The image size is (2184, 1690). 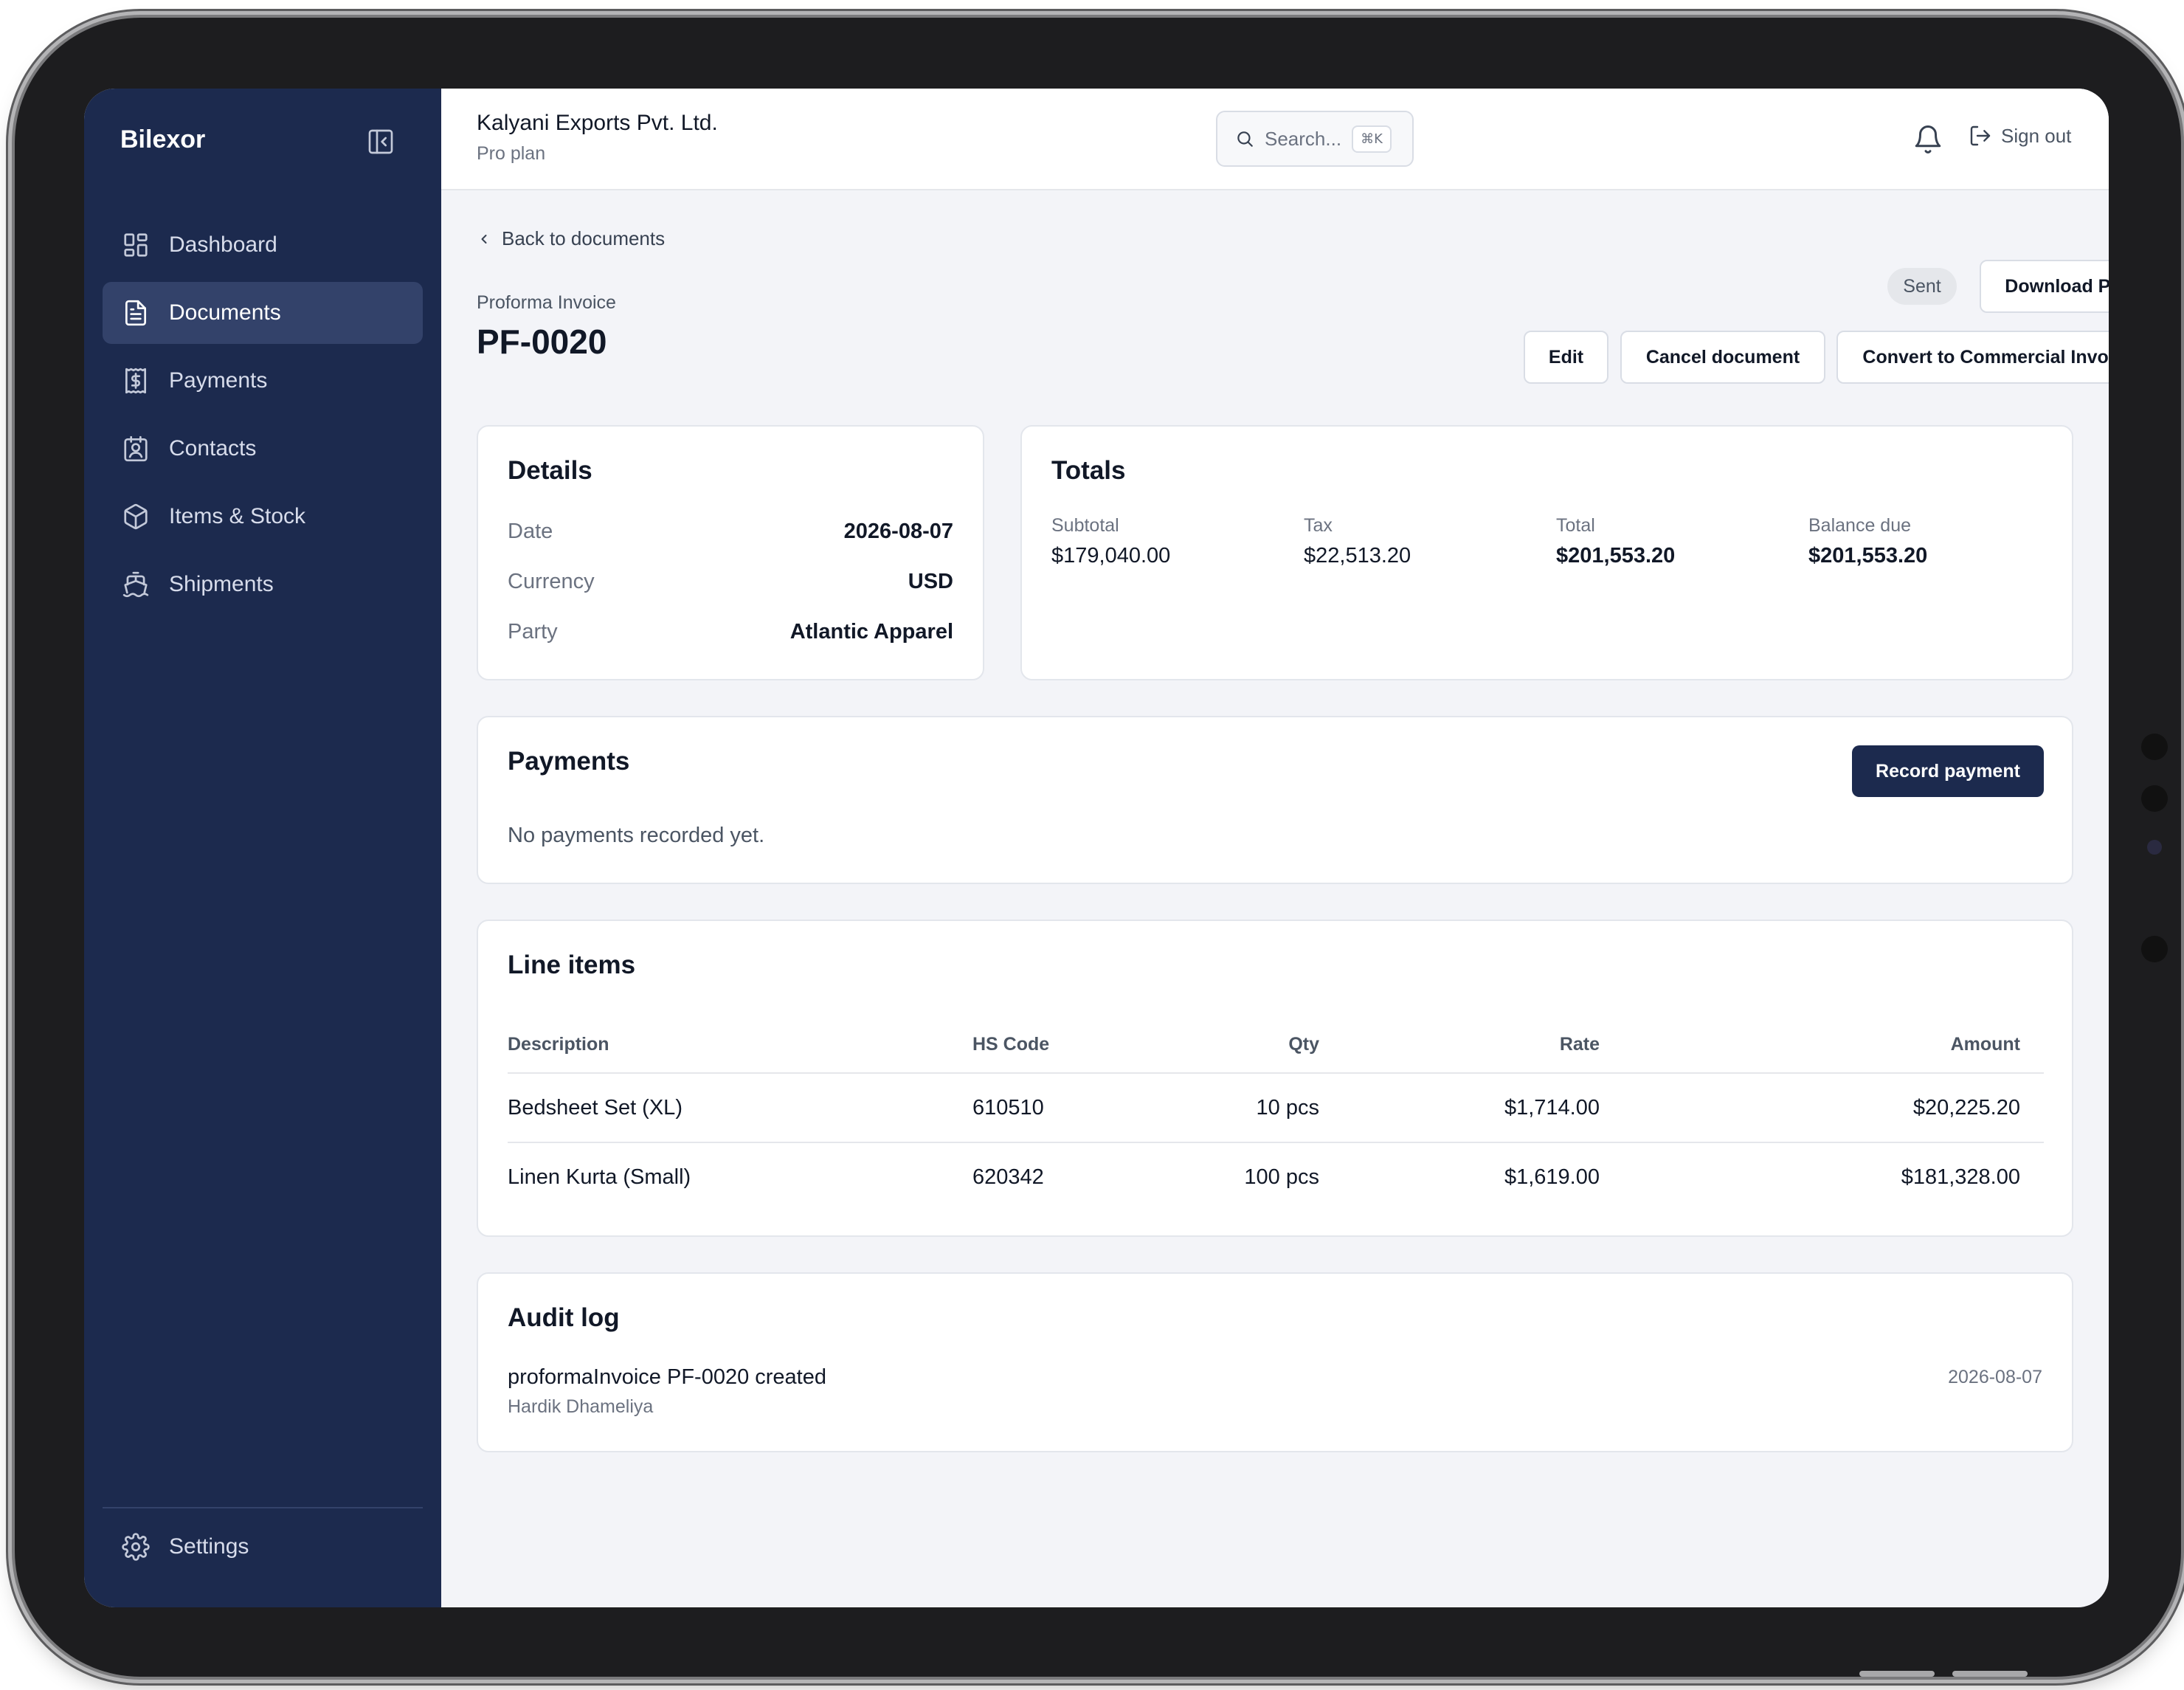 What do you see at coordinates (136, 1547) in the screenshot?
I see `gear-icon` at bounding box center [136, 1547].